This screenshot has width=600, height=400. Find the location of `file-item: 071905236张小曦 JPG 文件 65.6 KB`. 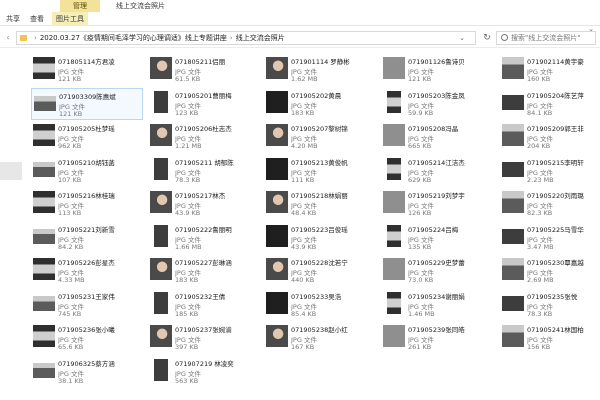

file-item: 071905236张小曦 JPG 文件 65.6 KB is located at coordinates (87, 338).